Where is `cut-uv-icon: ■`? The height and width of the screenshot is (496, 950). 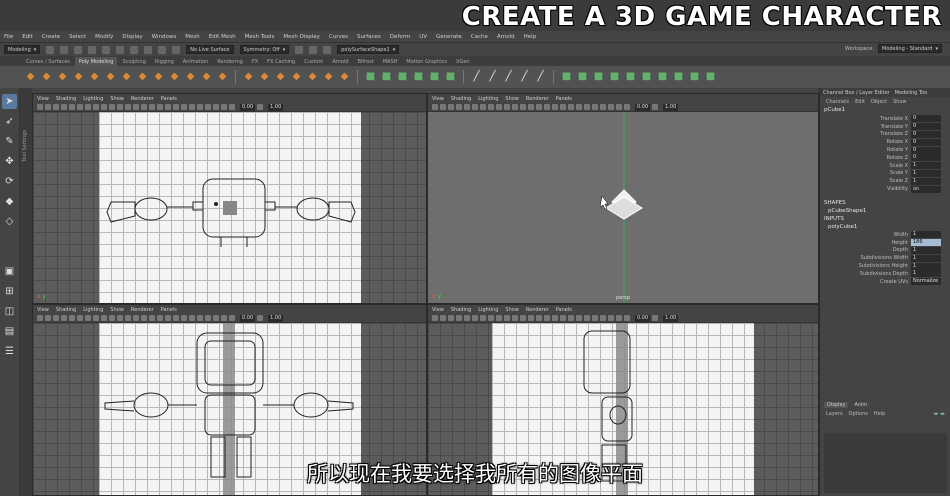
cut-uv-icon: ■ is located at coordinates (694, 77).